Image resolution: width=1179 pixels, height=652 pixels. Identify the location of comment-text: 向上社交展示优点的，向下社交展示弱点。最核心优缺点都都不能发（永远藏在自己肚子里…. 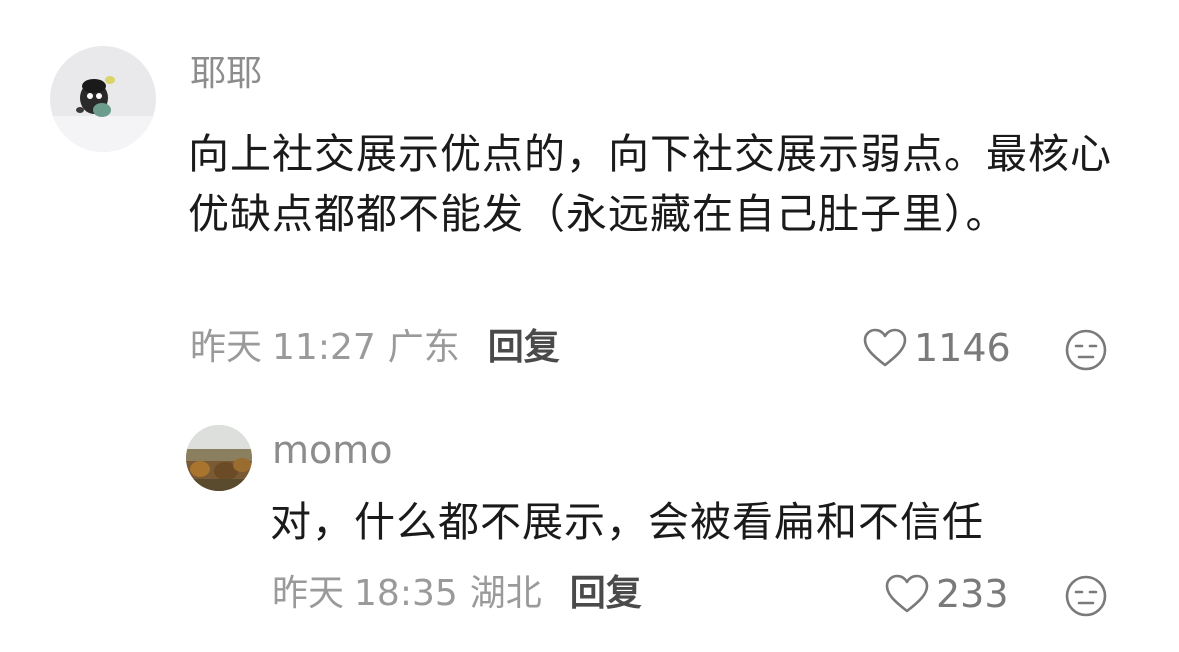
(650, 184).